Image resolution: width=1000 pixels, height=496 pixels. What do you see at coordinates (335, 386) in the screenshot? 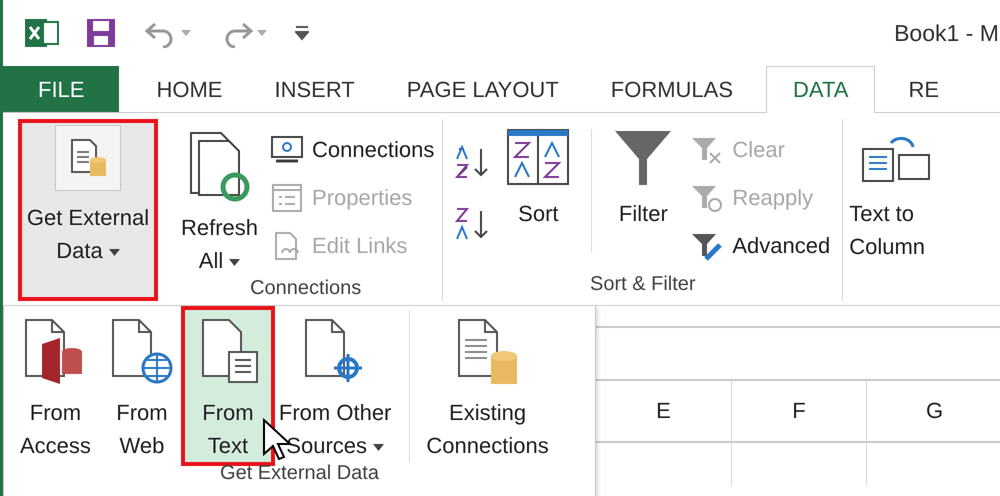
I see `menu-item: From Other Sources` at bounding box center [335, 386].